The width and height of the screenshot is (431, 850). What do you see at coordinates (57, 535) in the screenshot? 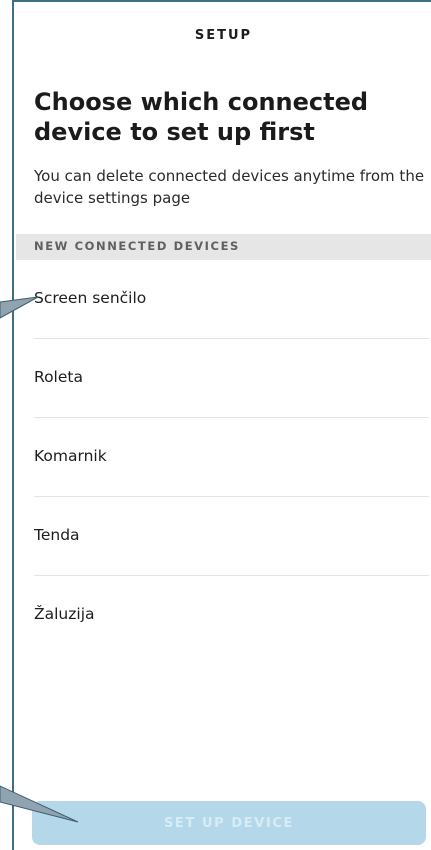
I see `device-item-label: Tenda` at bounding box center [57, 535].